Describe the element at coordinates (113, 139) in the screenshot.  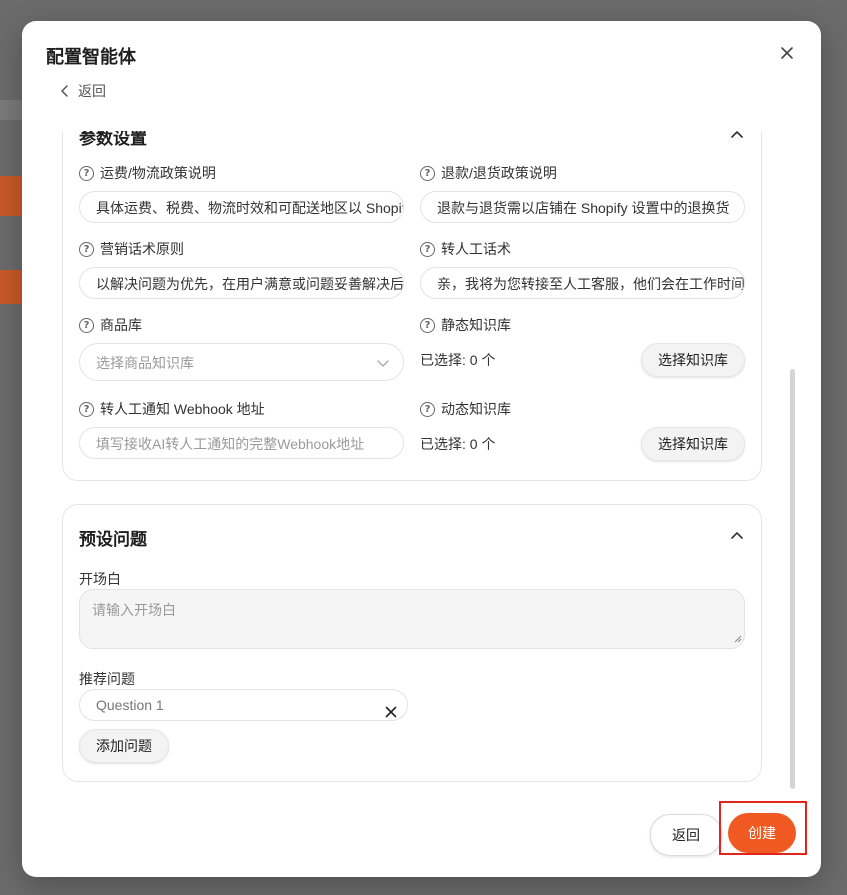
I see `params-section-title: 参数设置` at that location.